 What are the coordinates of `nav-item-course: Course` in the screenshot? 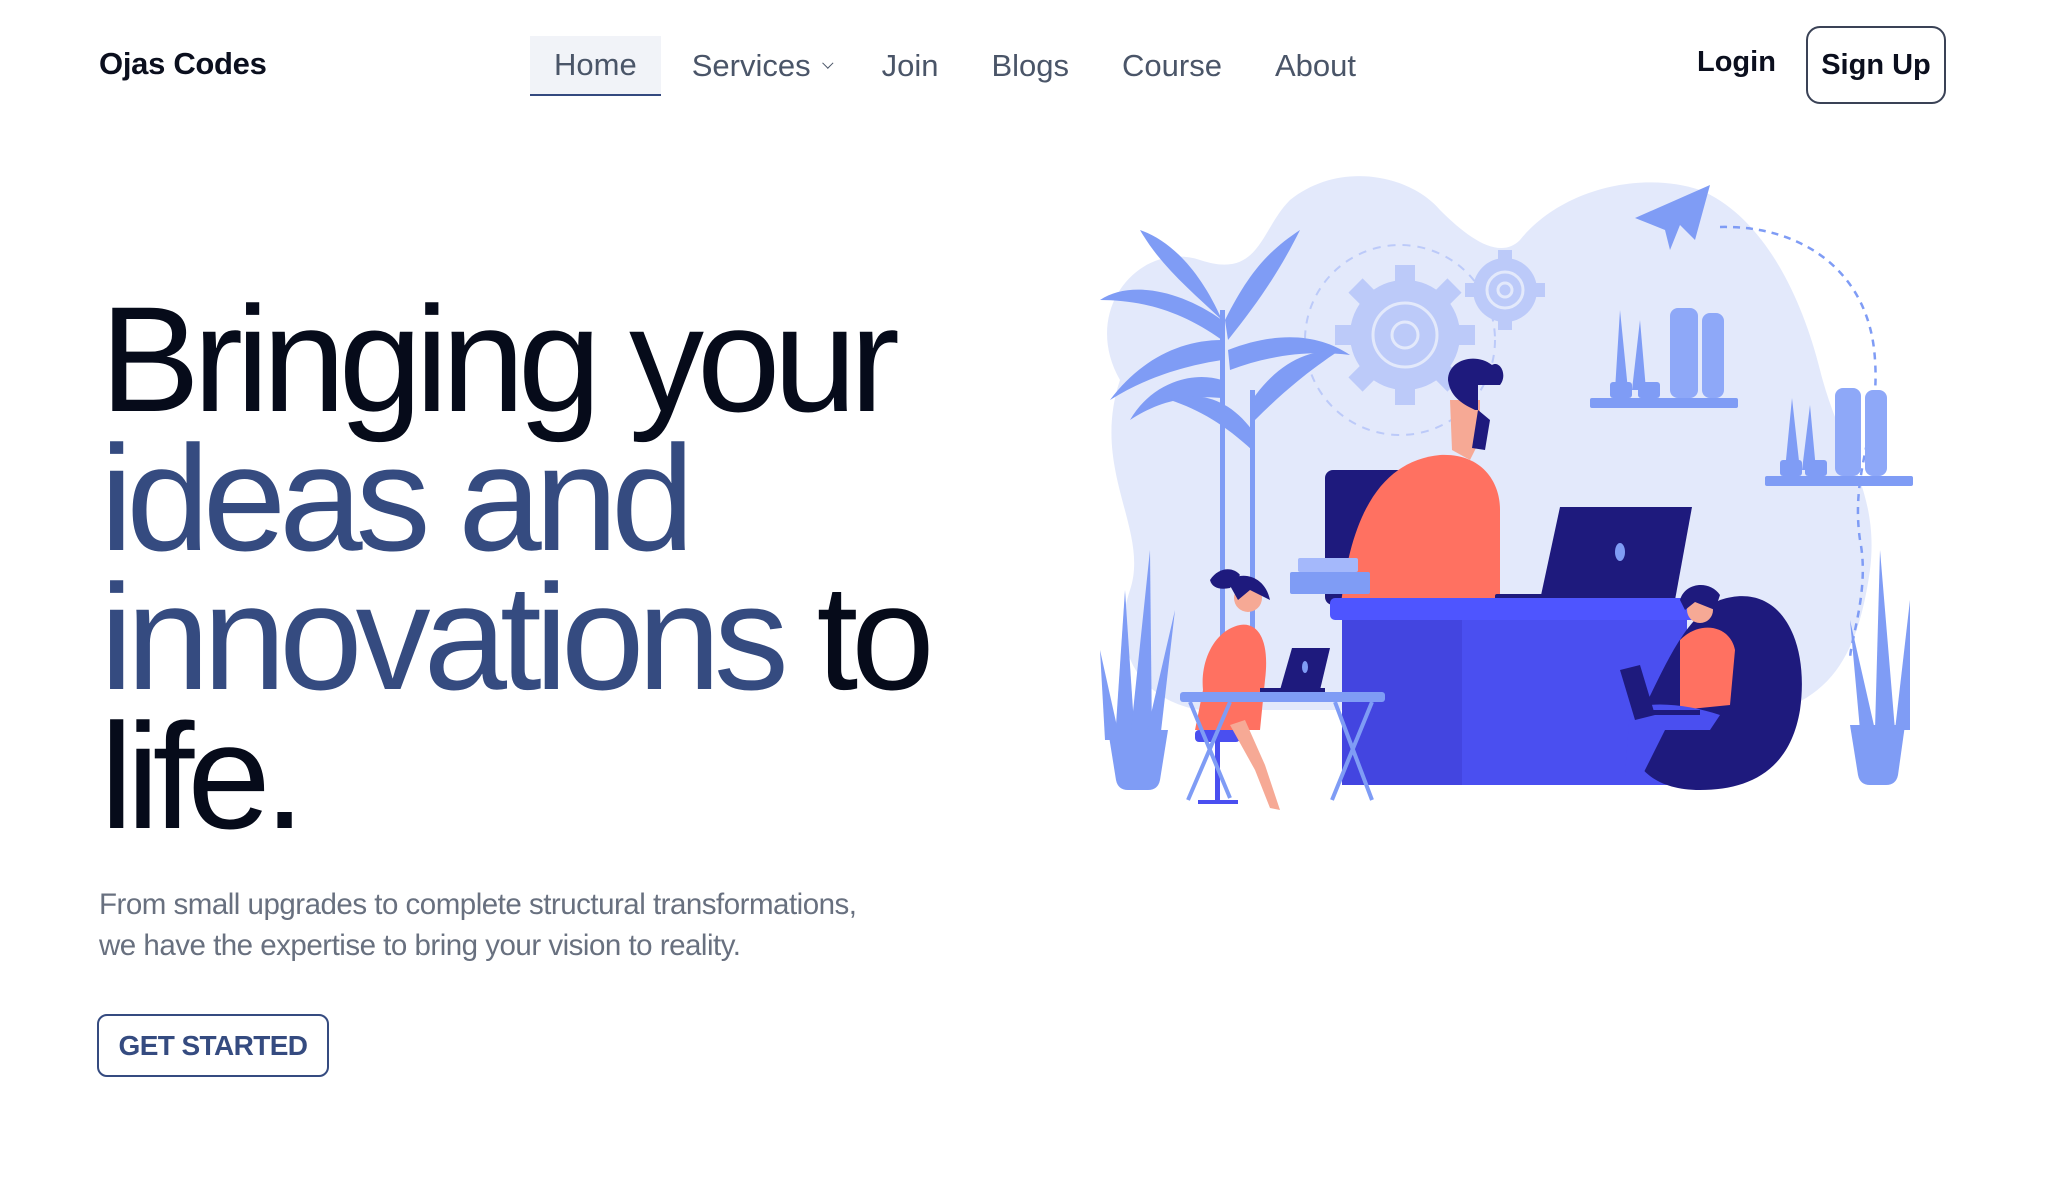 It's located at (1172, 66).